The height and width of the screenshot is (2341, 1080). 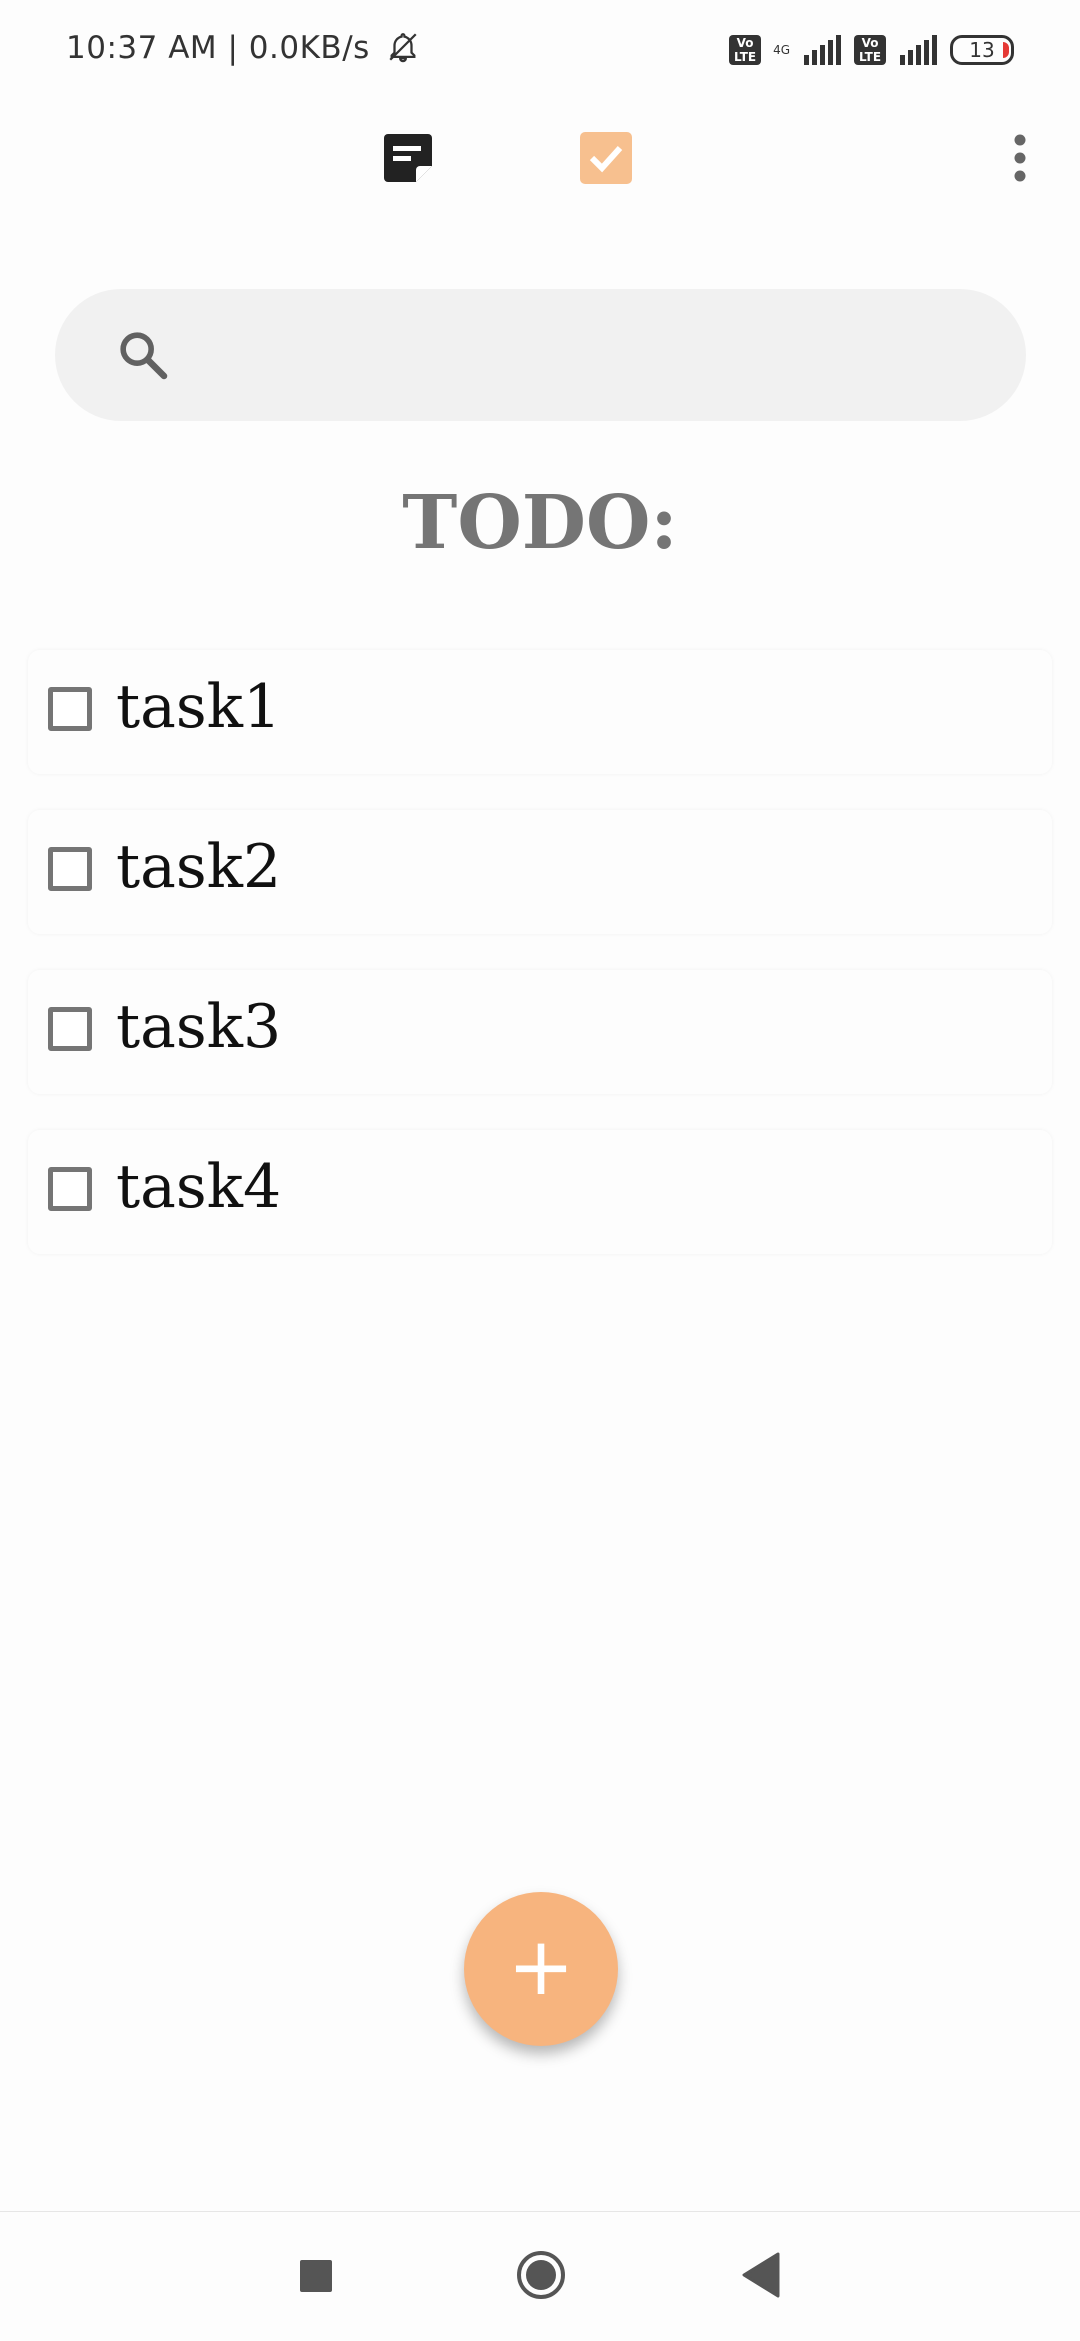 I want to click on status-time-speed-text: 10:37 AM | 0.0KB/s, so click(x=218, y=48).